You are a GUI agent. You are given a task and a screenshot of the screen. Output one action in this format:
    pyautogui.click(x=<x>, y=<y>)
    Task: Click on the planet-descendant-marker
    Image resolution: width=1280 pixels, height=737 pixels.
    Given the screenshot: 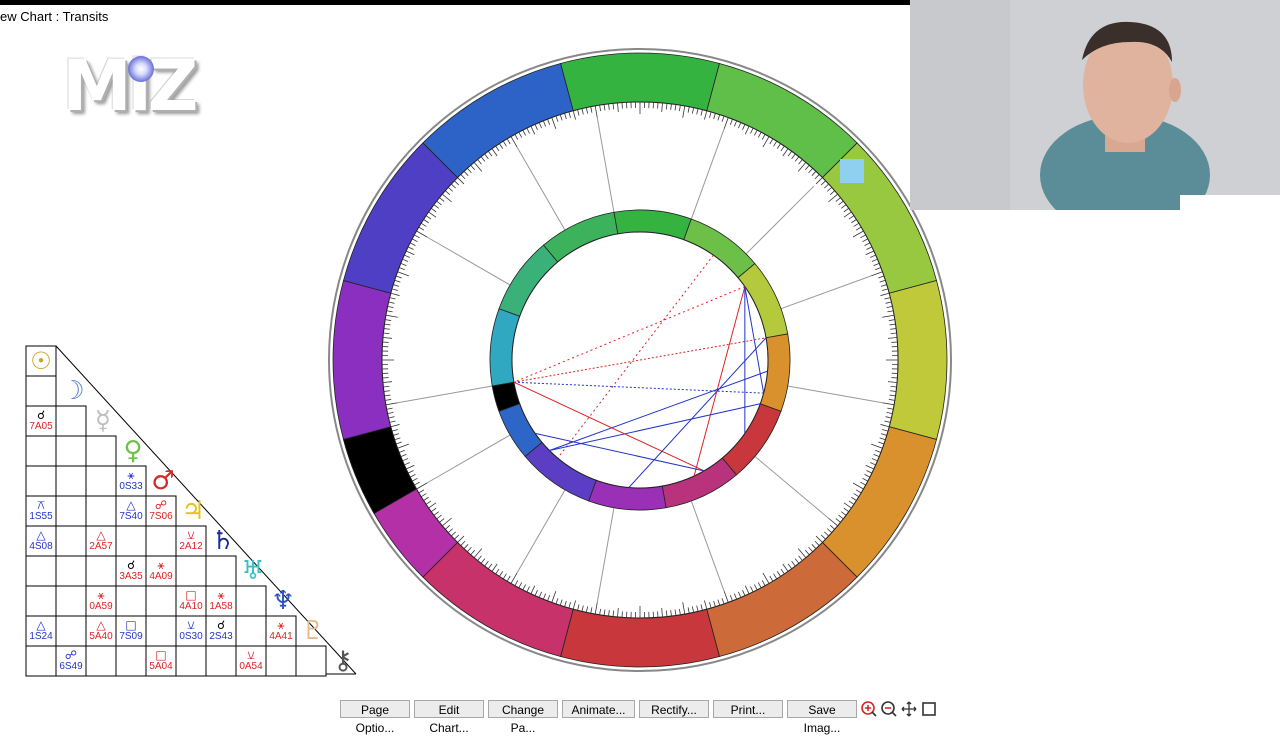 What is the action you would take?
    pyautogui.click(x=367, y=314)
    